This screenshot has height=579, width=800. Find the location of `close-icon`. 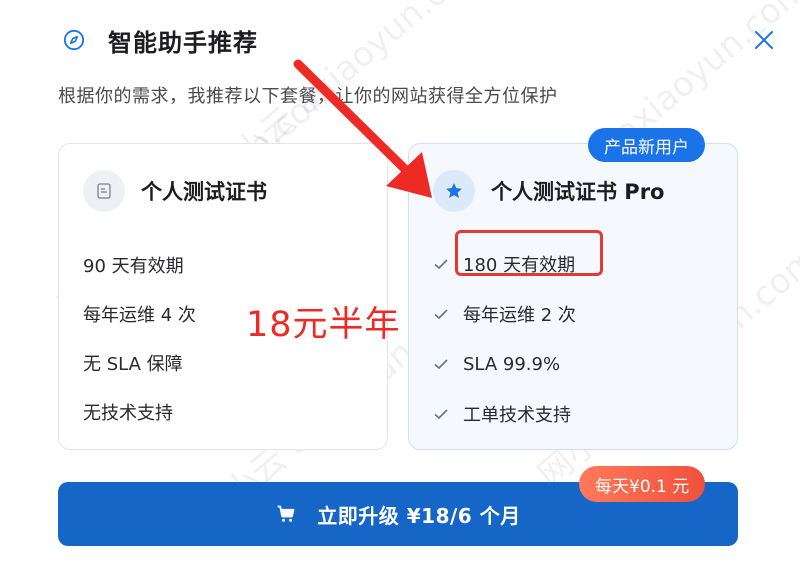

close-icon is located at coordinates (764, 40).